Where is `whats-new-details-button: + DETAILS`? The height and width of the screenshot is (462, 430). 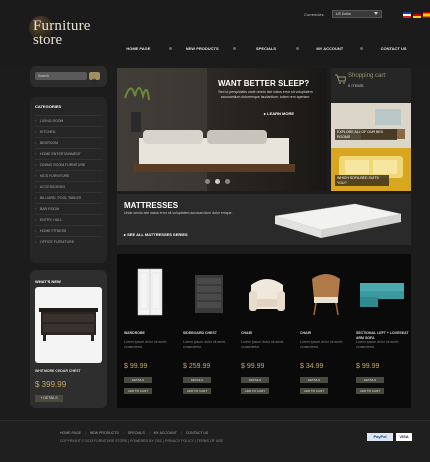 whats-new-details-button: + DETAILS is located at coordinates (49, 398).